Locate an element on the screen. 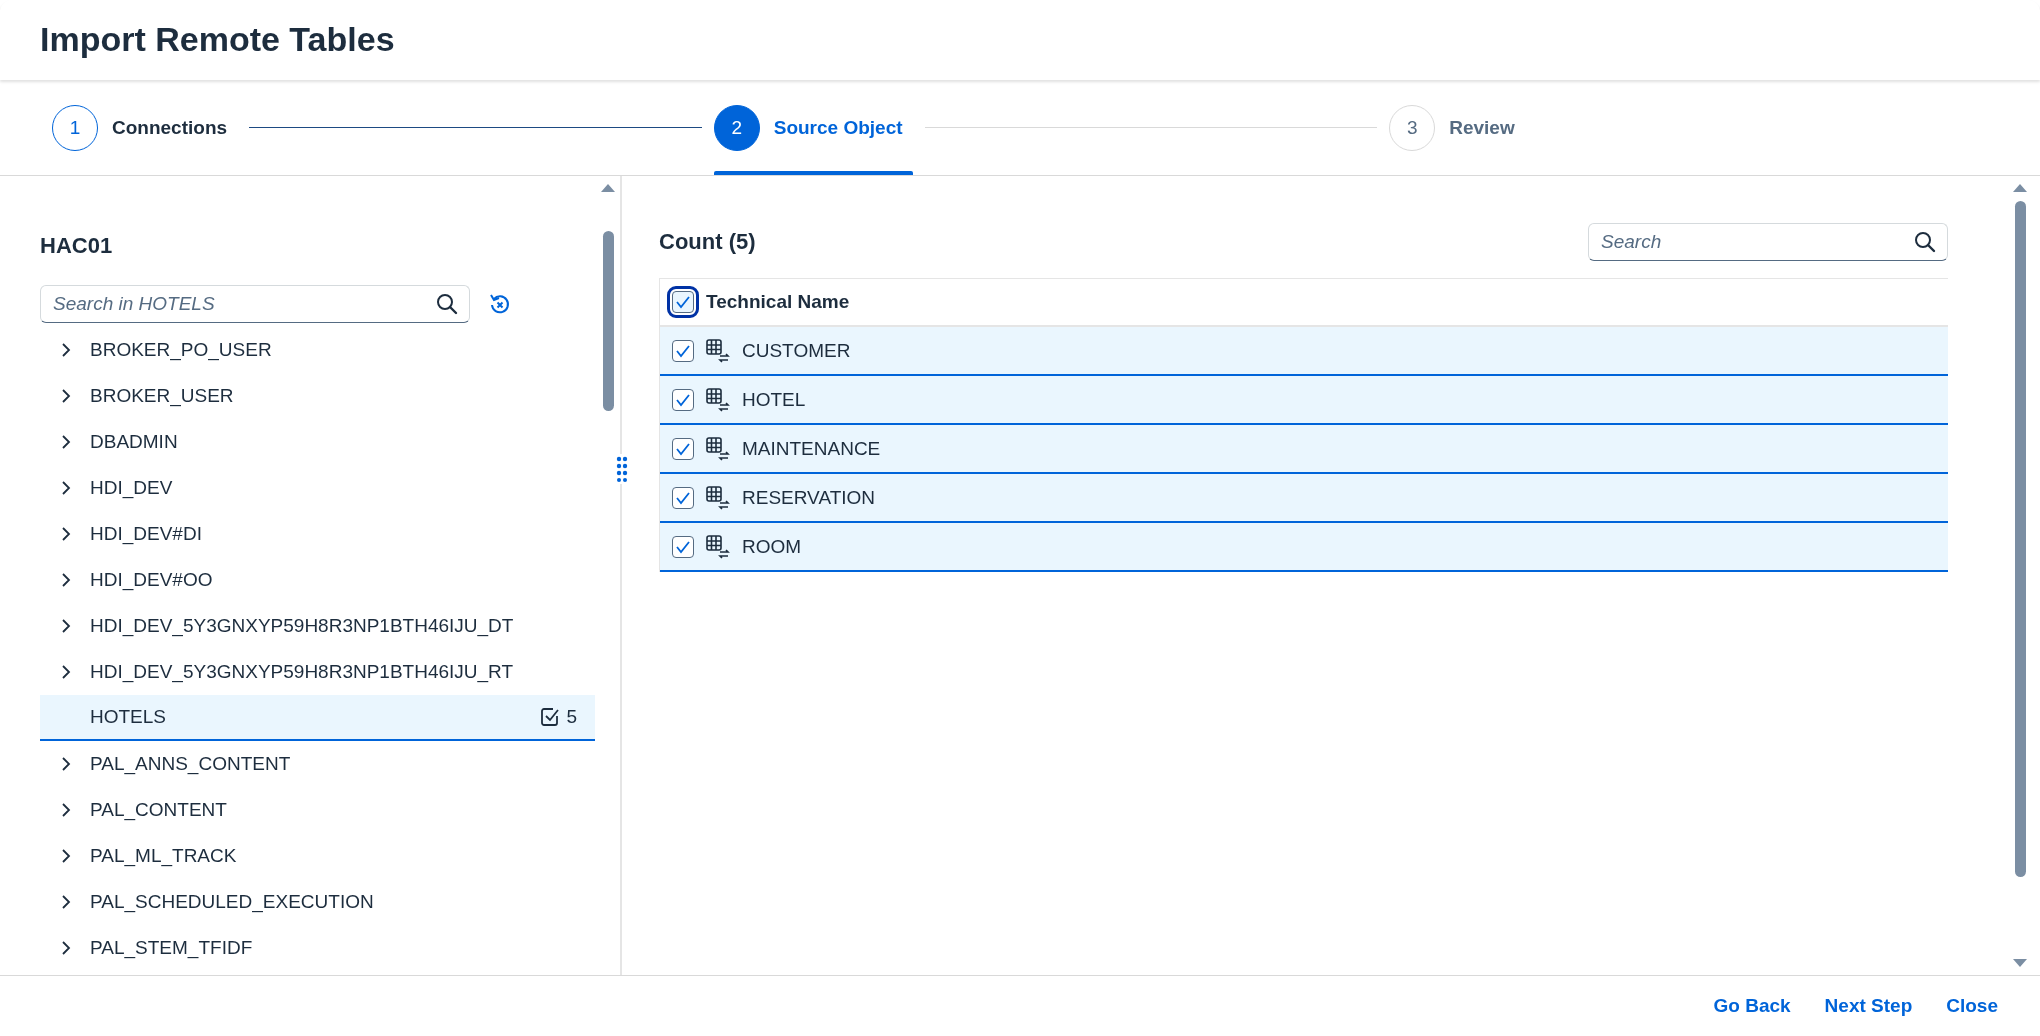  dialog-title: Import Remote Tables is located at coordinates (217, 39).